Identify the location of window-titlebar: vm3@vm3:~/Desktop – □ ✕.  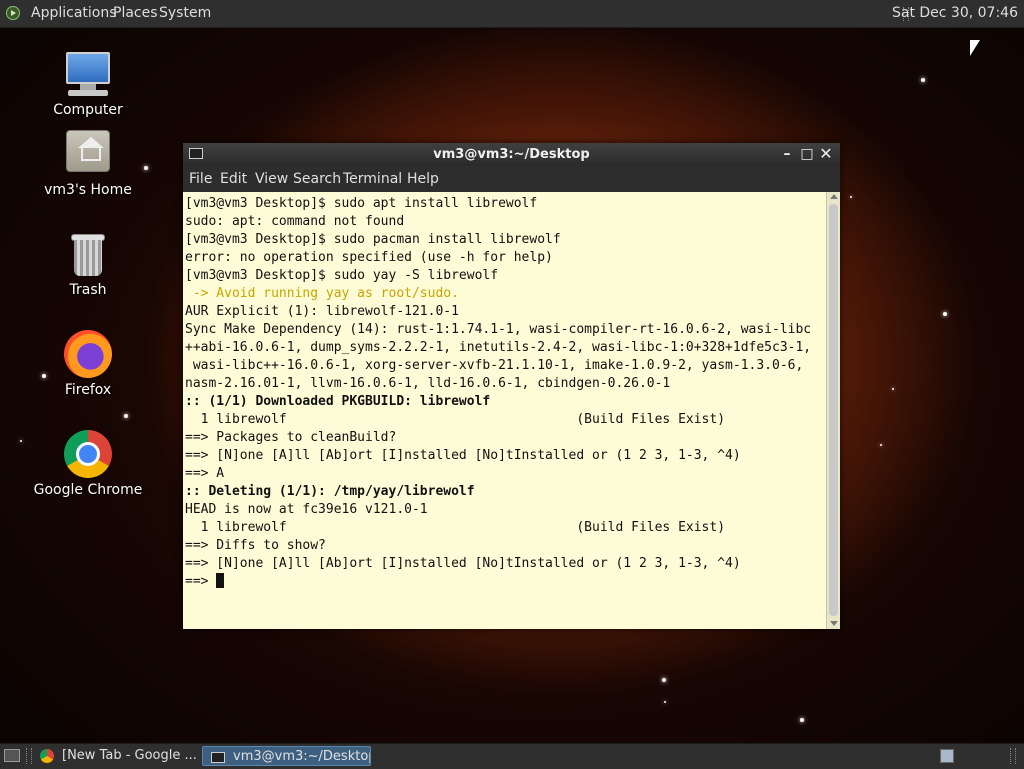
(511, 154).